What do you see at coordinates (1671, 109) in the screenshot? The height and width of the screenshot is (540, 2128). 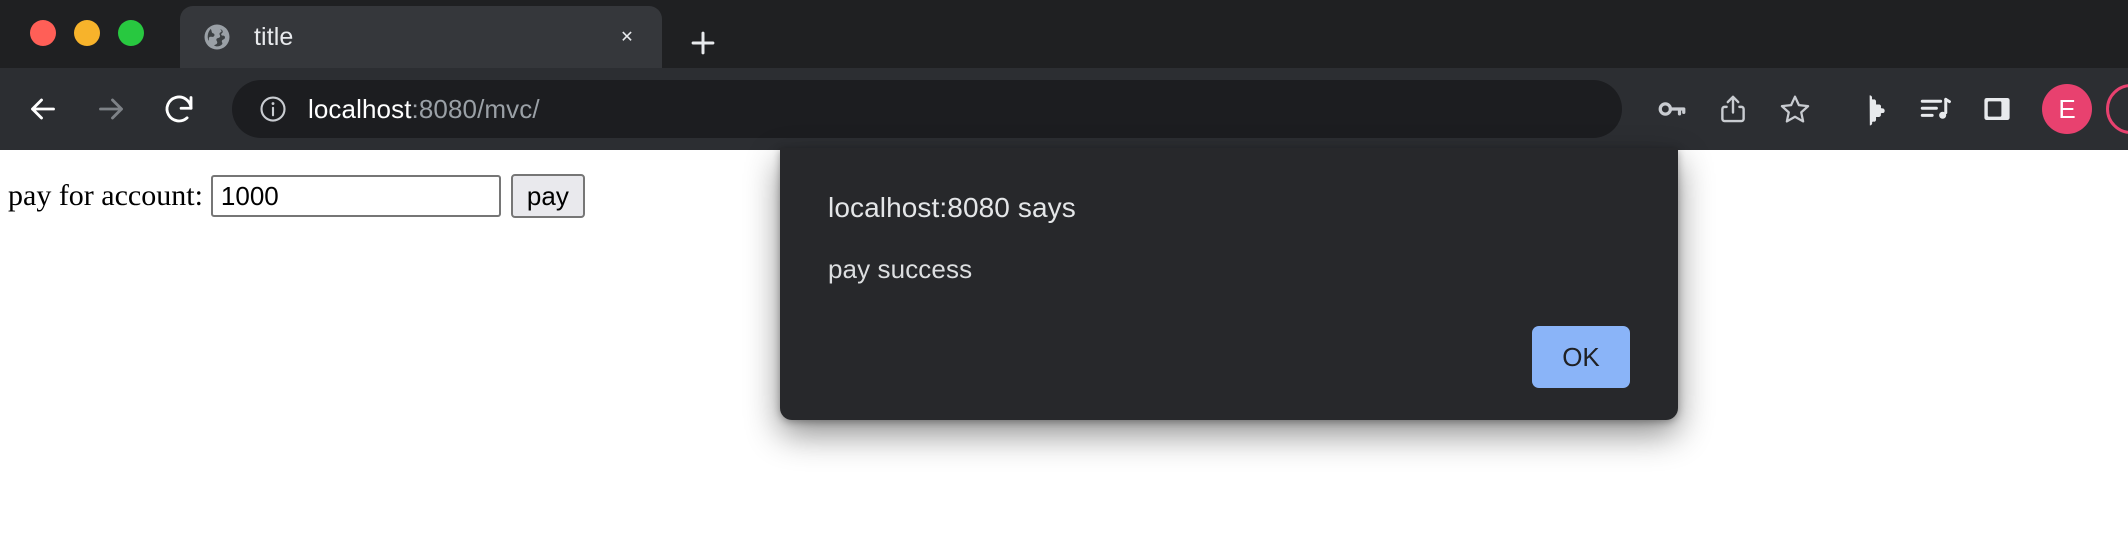 I see `password-key-icon` at bounding box center [1671, 109].